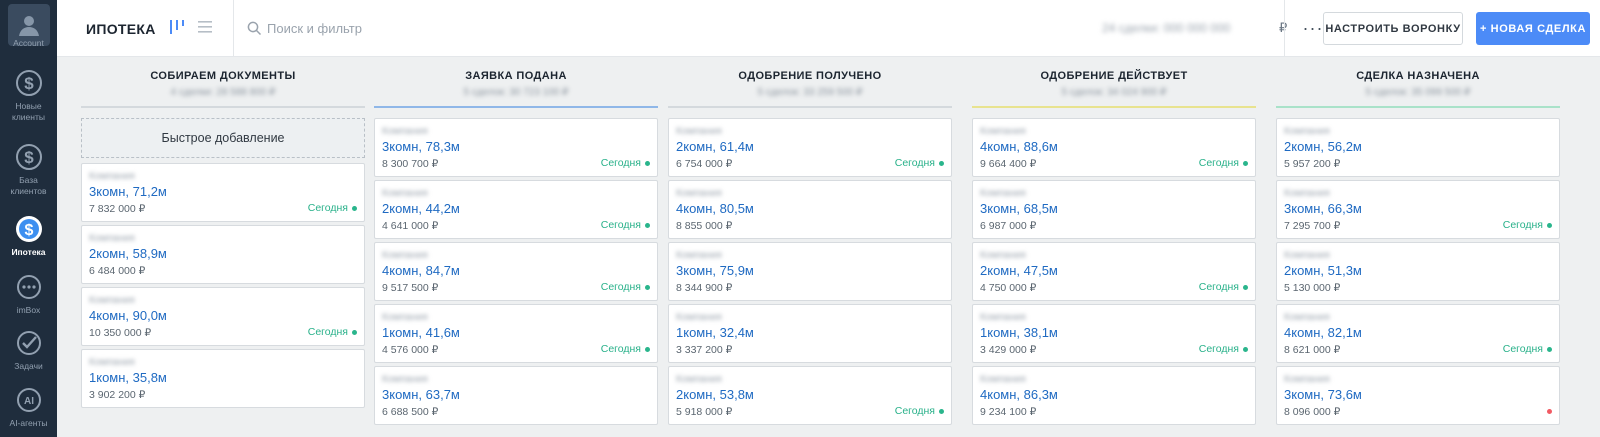  Describe the element at coordinates (223, 316) in the screenshot. I see `deal-card: Компания 4комн, 90,0м 10 350 000 ₽ Сегодня` at that location.